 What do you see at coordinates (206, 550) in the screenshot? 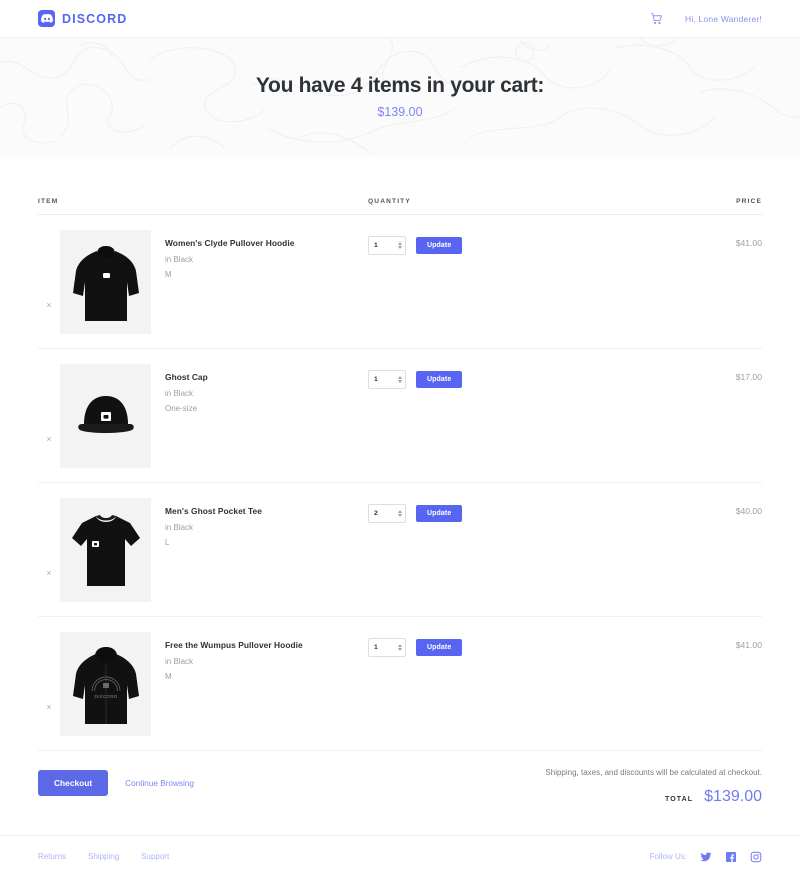
I see `product-info: Men's Ghost Pocket Tee in Black L` at bounding box center [206, 550].